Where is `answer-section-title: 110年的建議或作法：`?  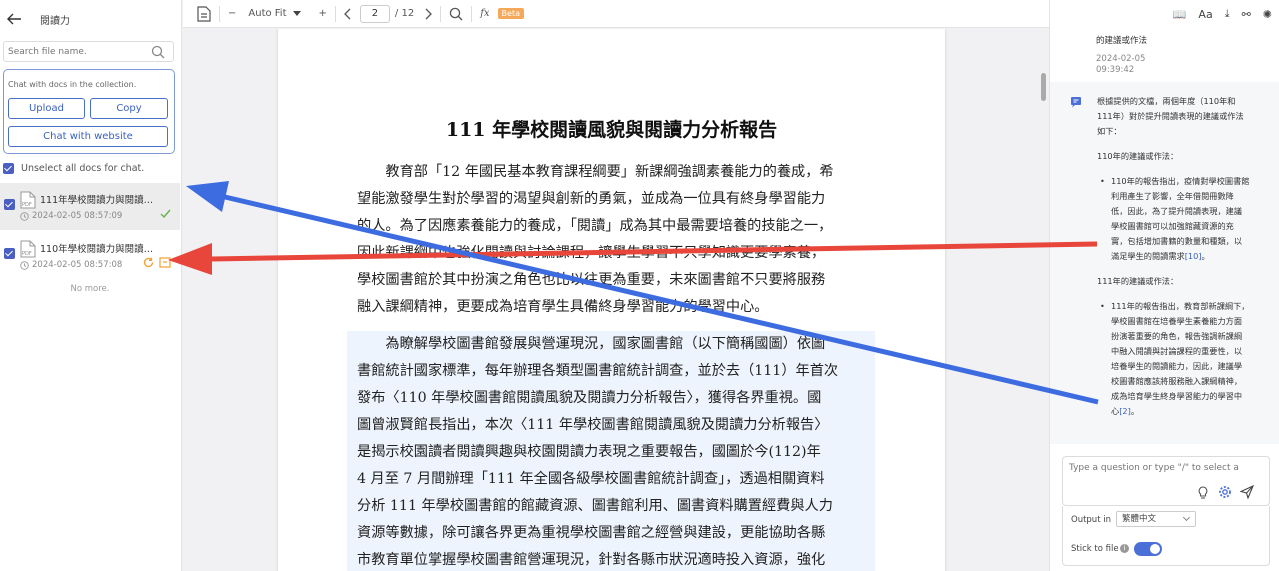 answer-section-title: 110年的建議或作法： is located at coordinates (1138, 156).